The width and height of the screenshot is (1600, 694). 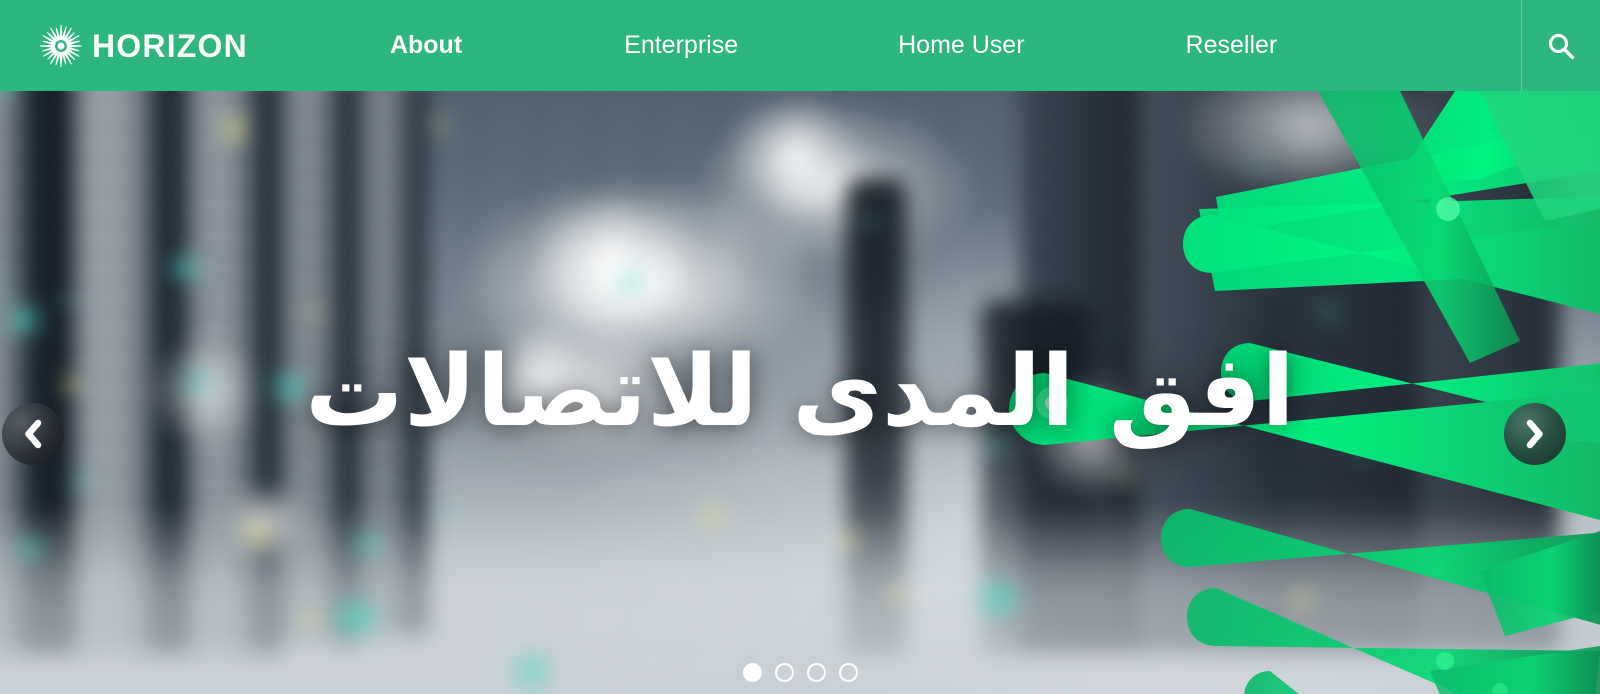 What do you see at coordinates (426, 45) in the screenshot?
I see `nav-item-about: About` at bounding box center [426, 45].